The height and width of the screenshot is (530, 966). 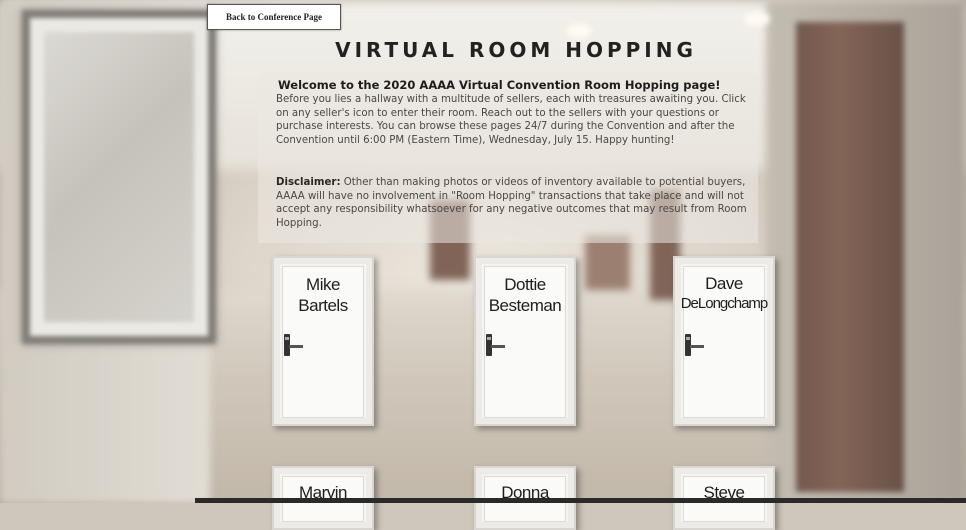 What do you see at coordinates (323, 284) in the screenshot?
I see `seller-name-line1: Mike` at bounding box center [323, 284].